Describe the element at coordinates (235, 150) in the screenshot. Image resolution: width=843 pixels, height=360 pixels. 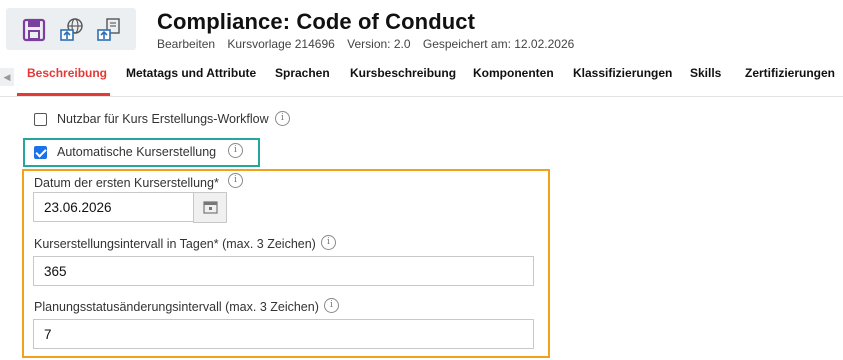
I see `automatisch-info-icon: i` at that location.